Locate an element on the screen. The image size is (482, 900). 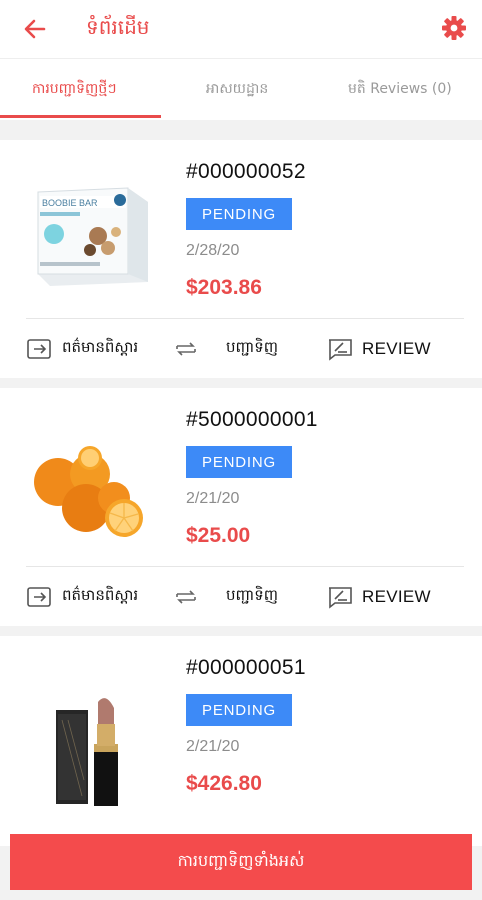
all-orders-button: ការបញ្ជាទិញទាំងអស់ is located at coordinates (241, 862).